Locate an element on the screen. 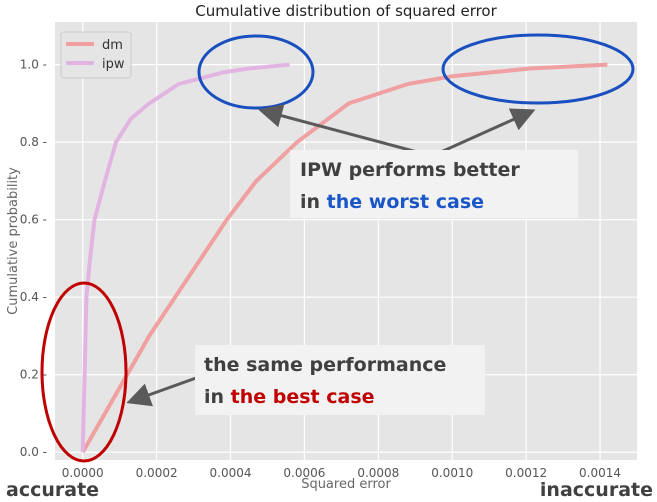  inaccurate-label: inaccurate is located at coordinates (596, 490).